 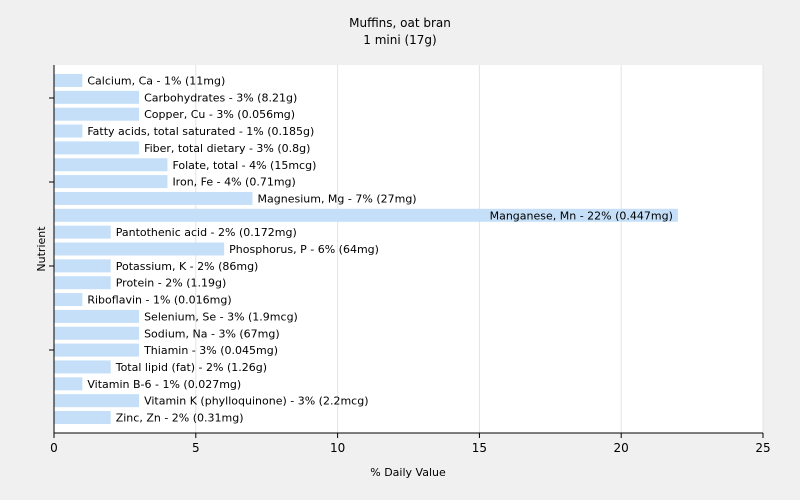 What do you see at coordinates (54, 448) in the screenshot?
I see `x-tick-label: 0` at bounding box center [54, 448].